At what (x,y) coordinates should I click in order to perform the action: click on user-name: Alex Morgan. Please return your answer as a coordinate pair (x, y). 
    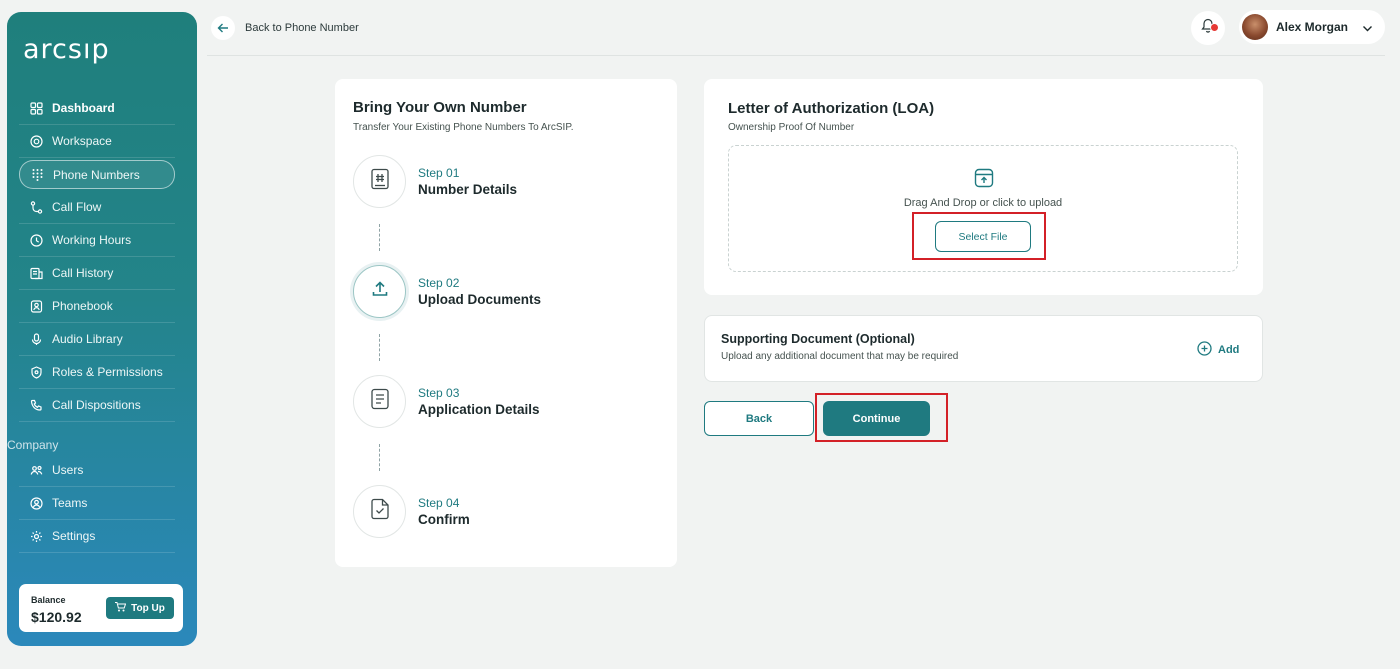
    Looking at the image, I should click on (1312, 27).